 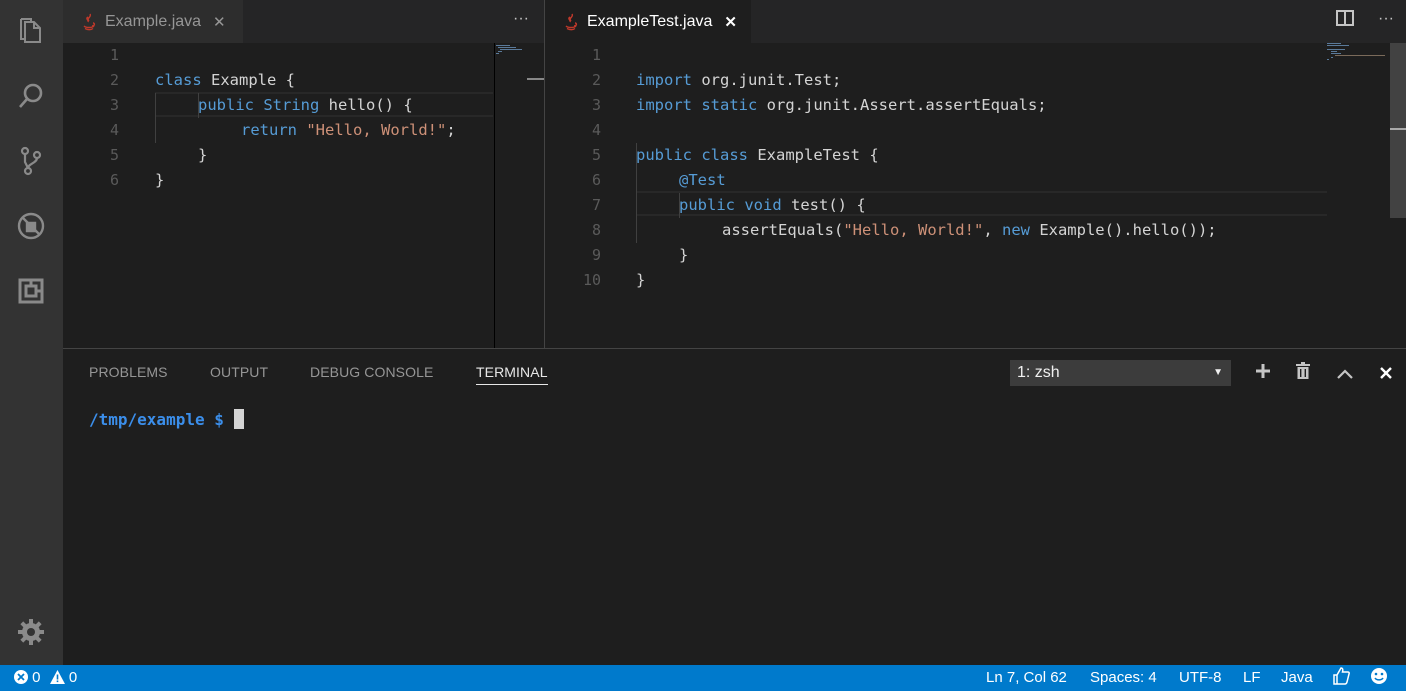 I want to click on close-panel-icon, so click(x=1386, y=373).